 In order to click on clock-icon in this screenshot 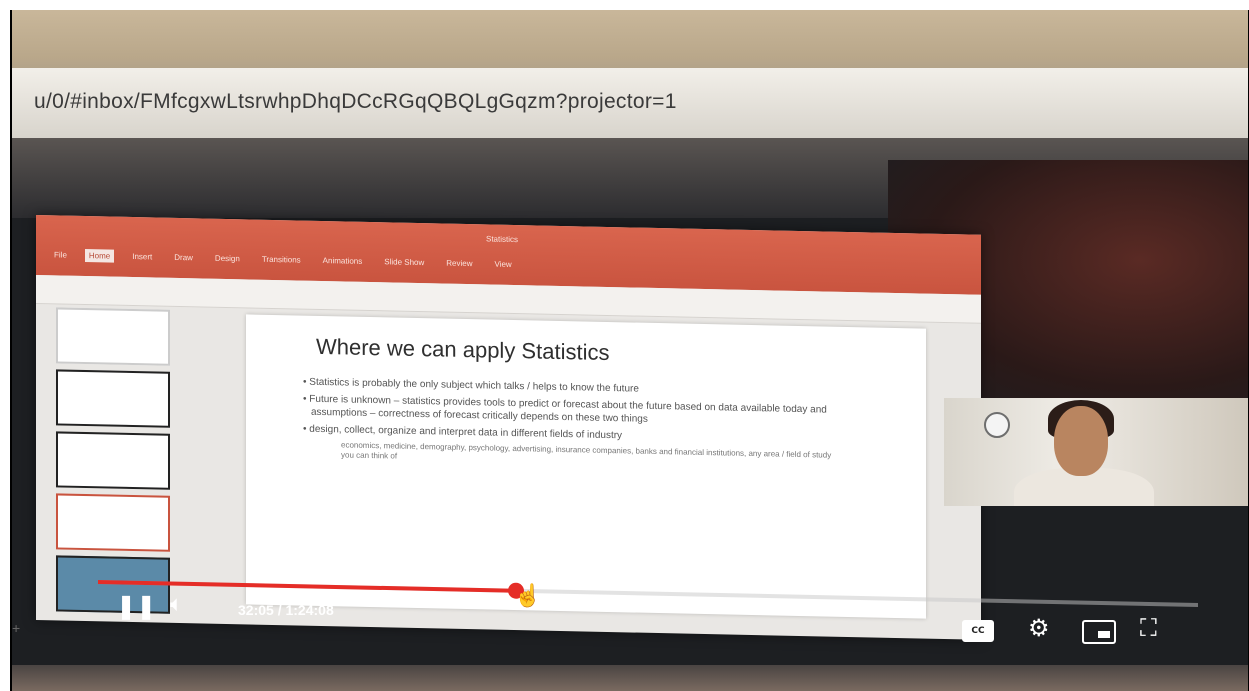, I will do `click(997, 425)`.